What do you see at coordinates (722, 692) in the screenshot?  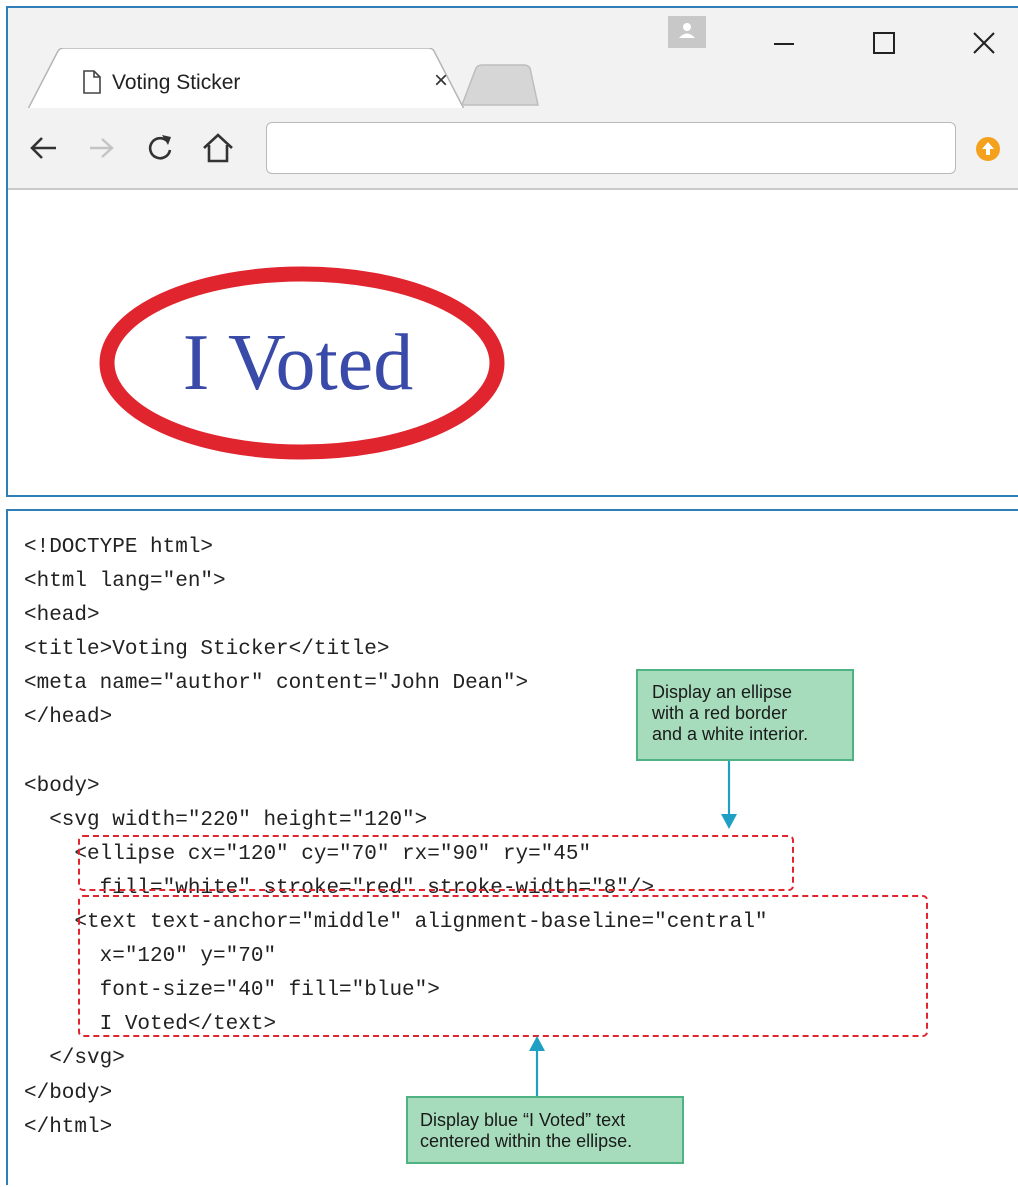 I see `callout-line: Display an ellipse` at bounding box center [722, 692].